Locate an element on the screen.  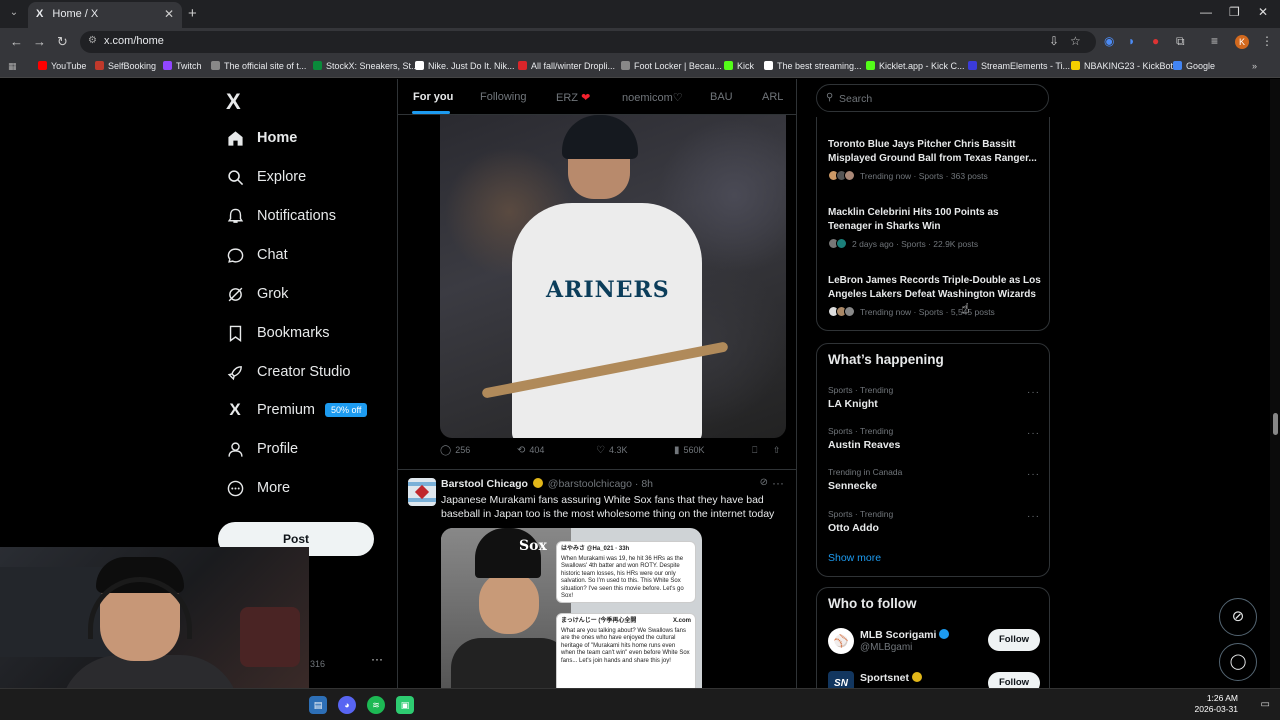
system-clock: 1:26 AM 2026-03-31 is located at coordinates (1216, 704).